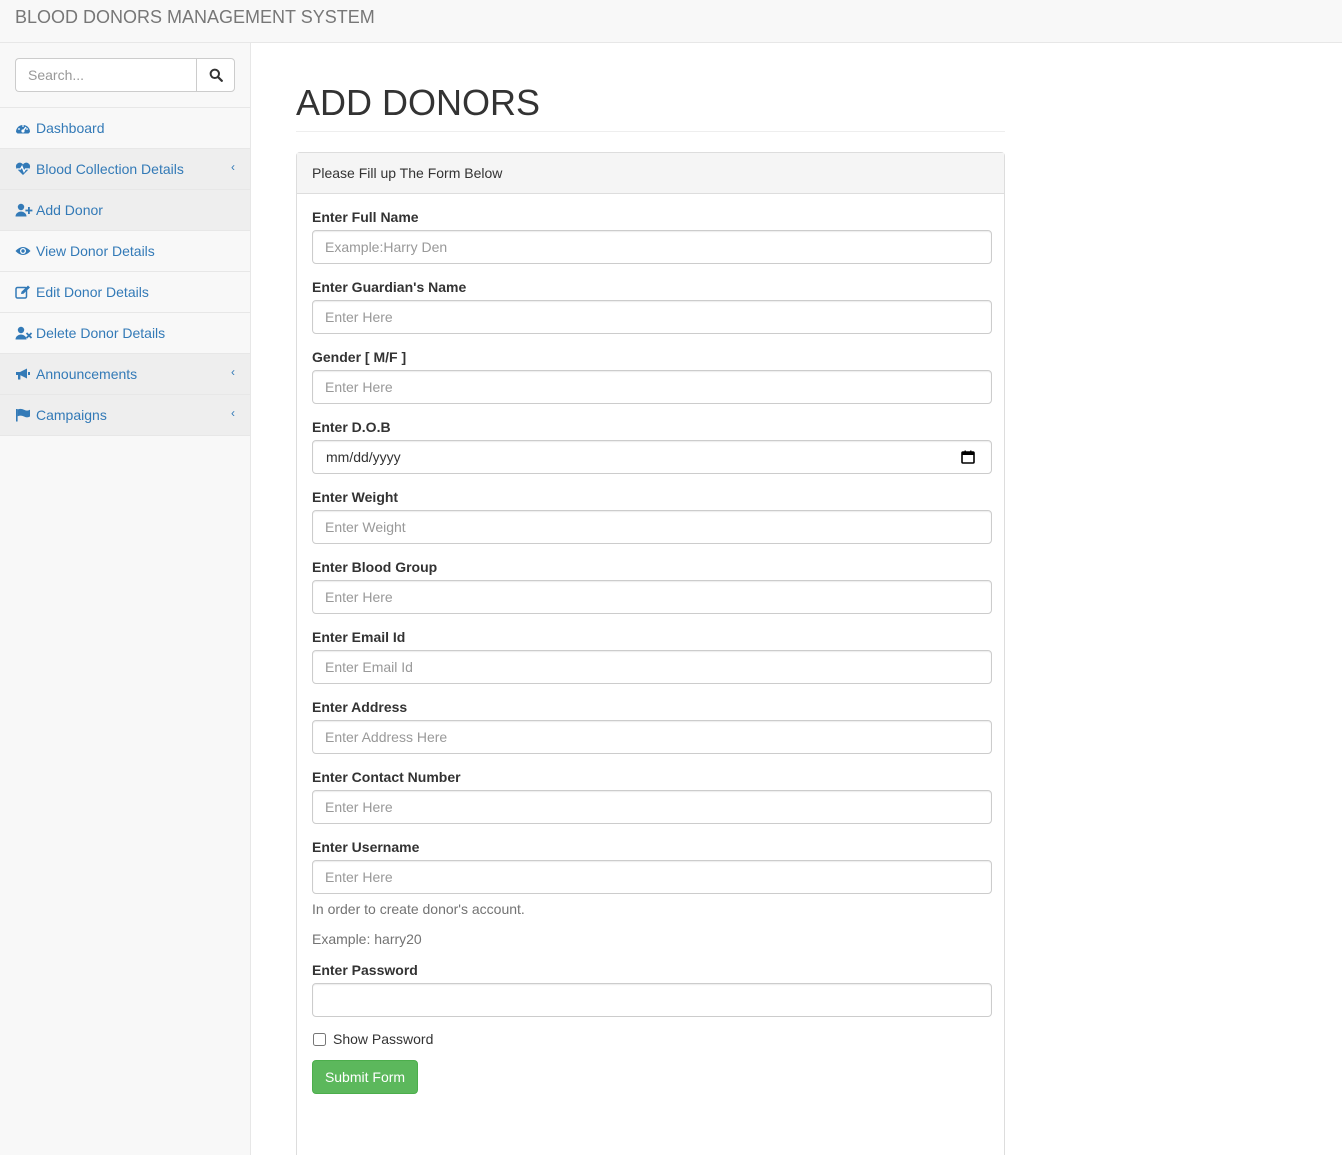 Image resolution: width=1342 pixels, height=1155 pixels. What do you see at coordinates (363, 457) in the screenshot?
I see `dob-value: mm/dd/yyyy` at bounding box center [363, 457].